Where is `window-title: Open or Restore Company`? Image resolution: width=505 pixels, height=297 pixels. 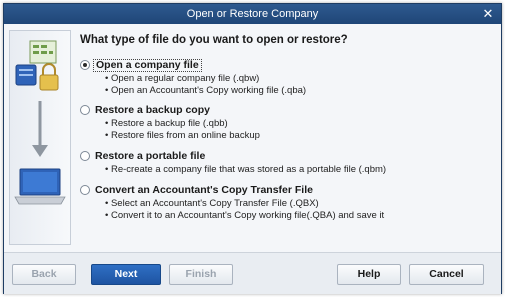 window-title: Open or Restore Company is located at coordinates (252, 14).